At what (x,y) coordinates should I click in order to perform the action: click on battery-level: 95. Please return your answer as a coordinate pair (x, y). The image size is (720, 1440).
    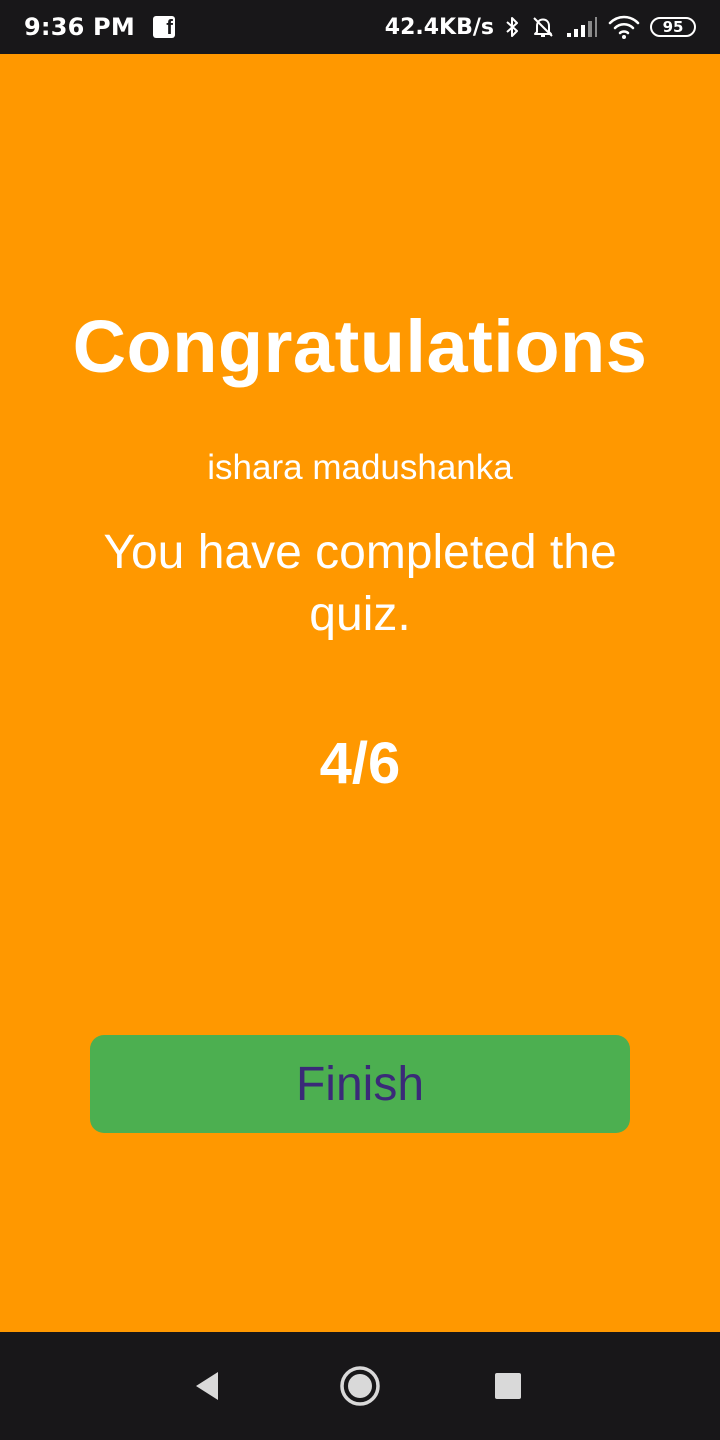
    Looking at the image, I should click on (673, 27).